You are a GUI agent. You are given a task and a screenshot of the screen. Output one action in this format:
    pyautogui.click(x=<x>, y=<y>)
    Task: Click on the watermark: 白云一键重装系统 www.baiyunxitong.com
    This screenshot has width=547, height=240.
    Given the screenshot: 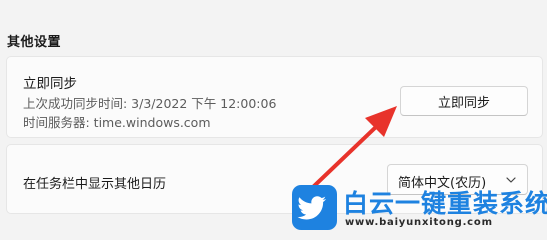 What is the action you would take?
    pyautogui.click(x=418, y=208)
    